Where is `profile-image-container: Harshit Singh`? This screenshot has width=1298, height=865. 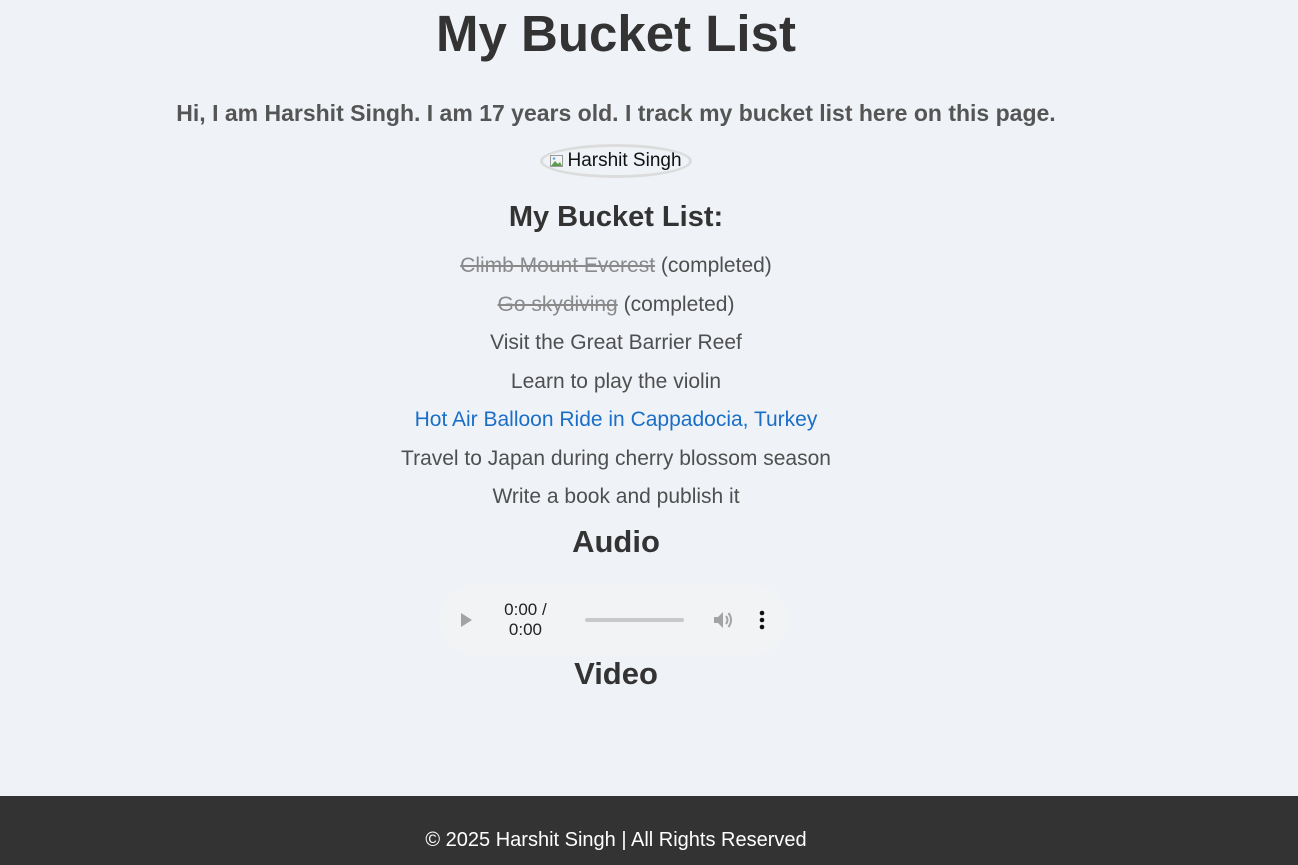
profile-image-container: Harshit Singh is located at coordinates (616, 161).